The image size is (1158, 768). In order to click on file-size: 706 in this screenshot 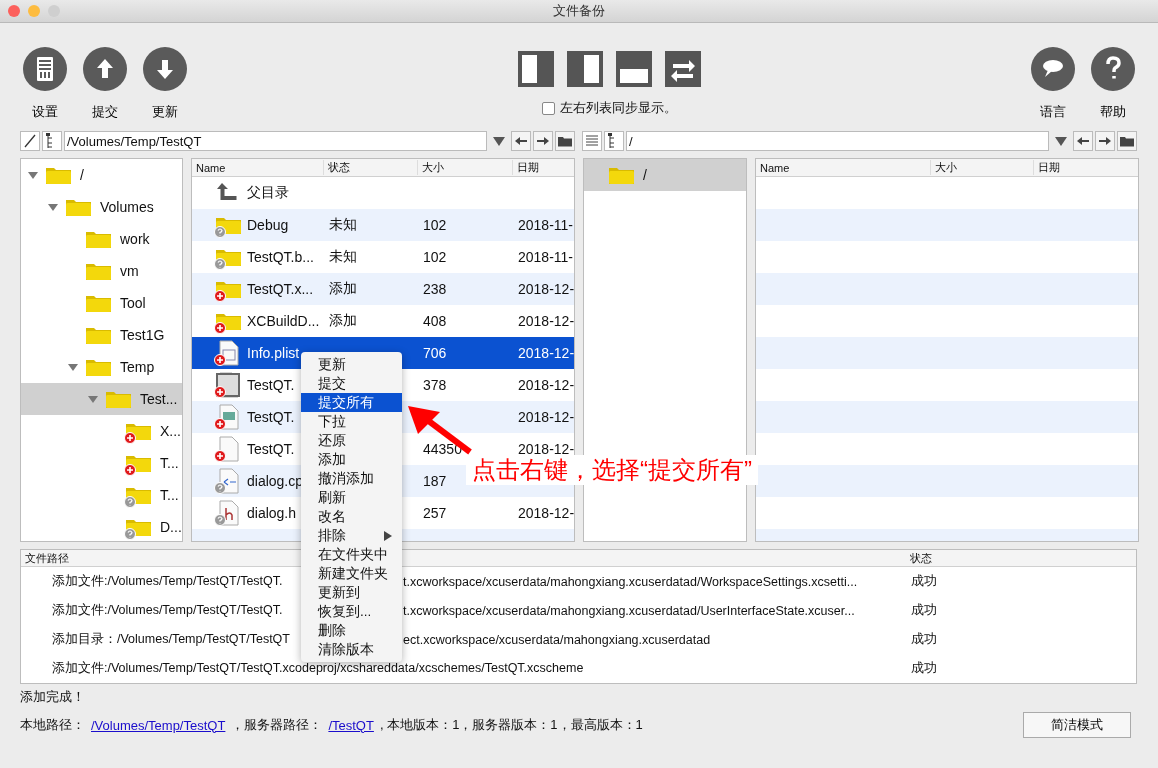, I will do `click(435, 353)`.